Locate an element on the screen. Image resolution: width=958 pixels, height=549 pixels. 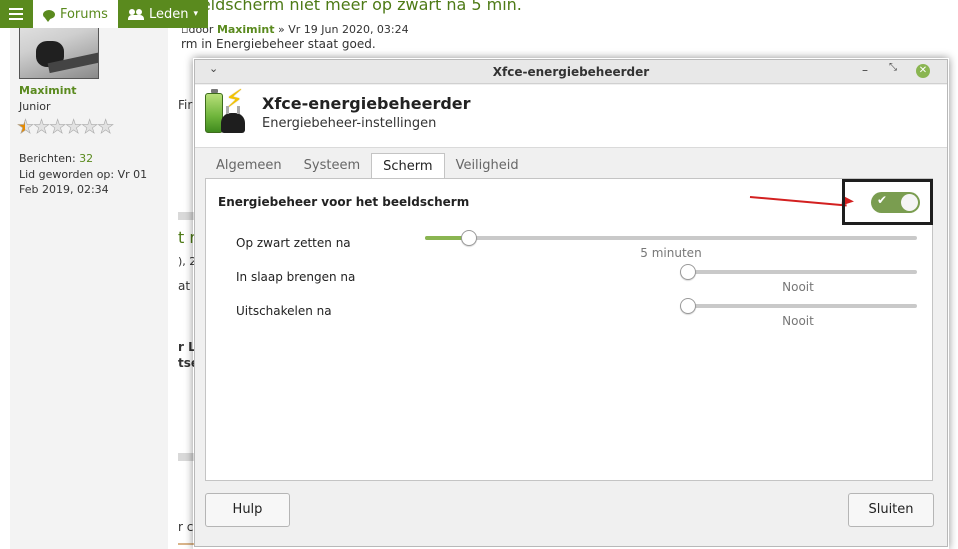
post-meta: ▫door Maximint » Vr 19 Jun 2020, 03:24 is located at coordinates (295, 29).